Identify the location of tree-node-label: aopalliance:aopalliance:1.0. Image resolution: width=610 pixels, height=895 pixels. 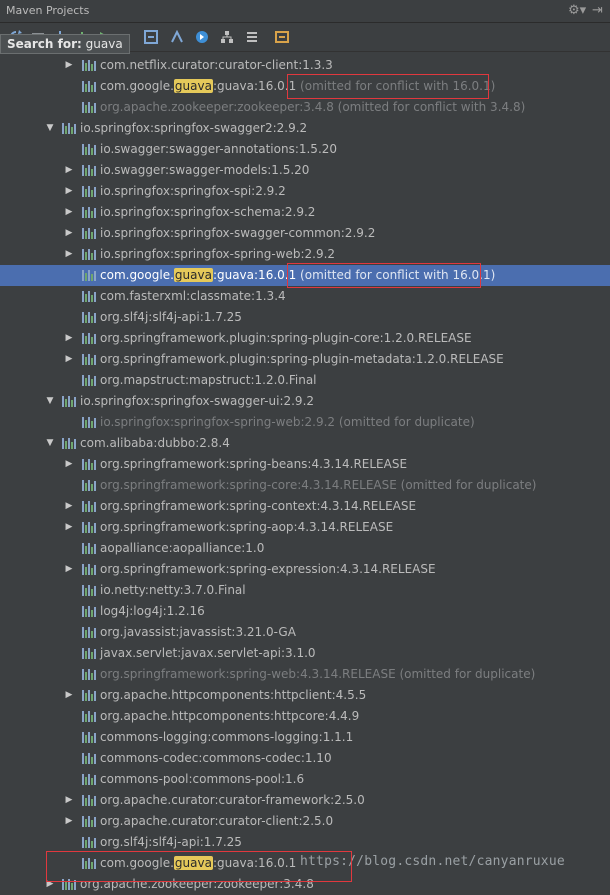
(182, 548).